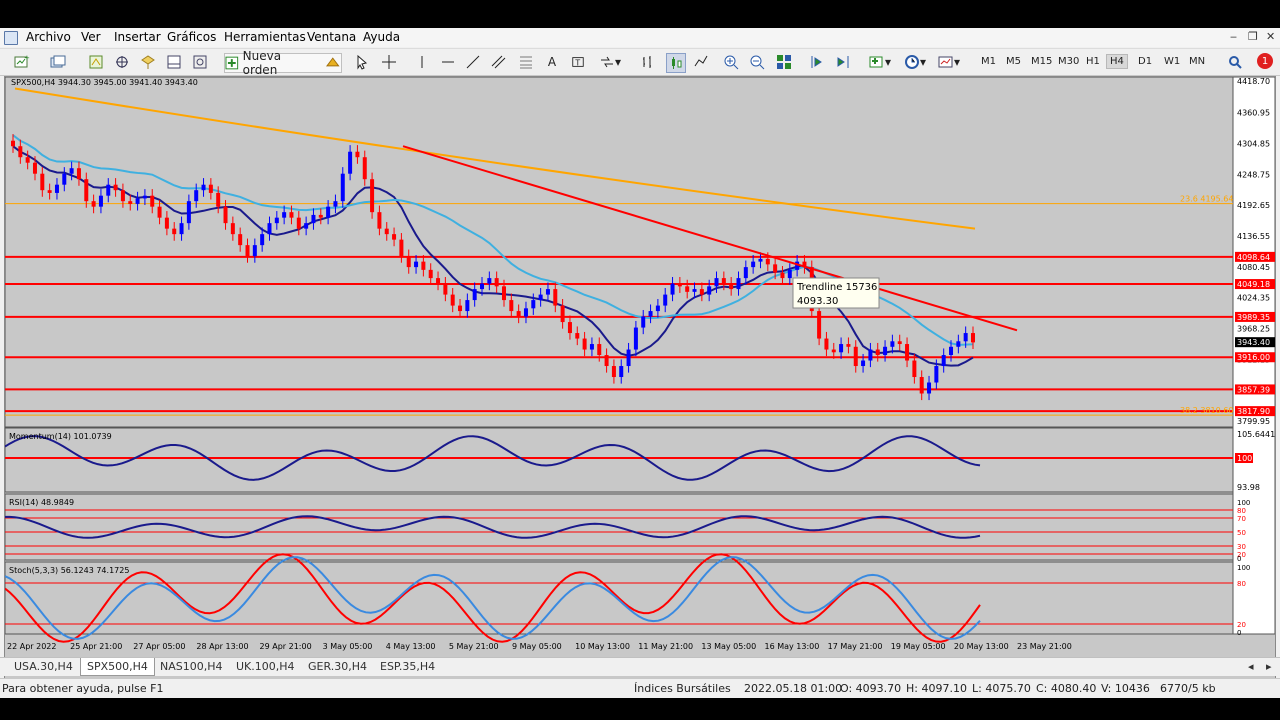 The height and width of the screenshot is (720, 1280). I want to click on crosshair-icon, so click(389, 62).